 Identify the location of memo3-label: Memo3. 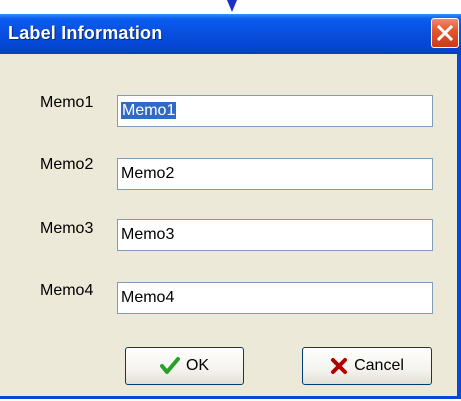
(67, 228).